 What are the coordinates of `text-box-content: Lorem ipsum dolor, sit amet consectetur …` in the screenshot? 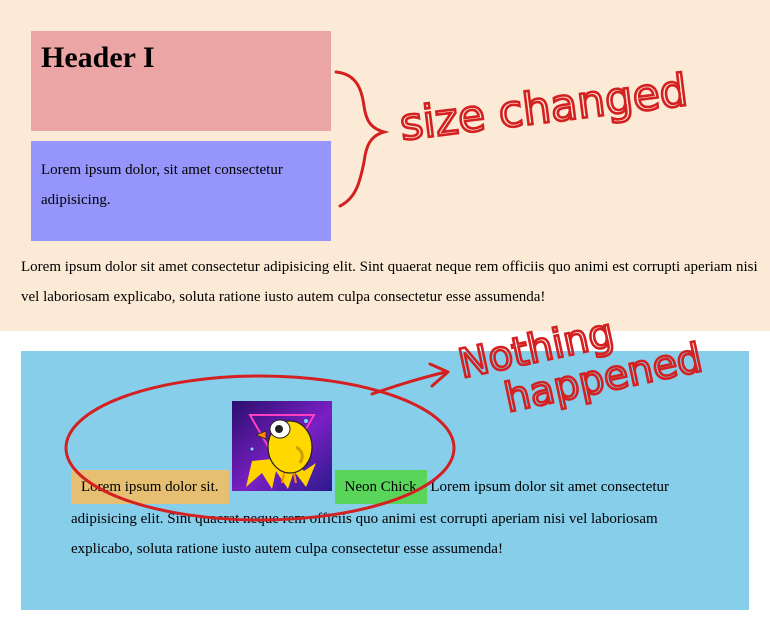 It's located at (162, 185).